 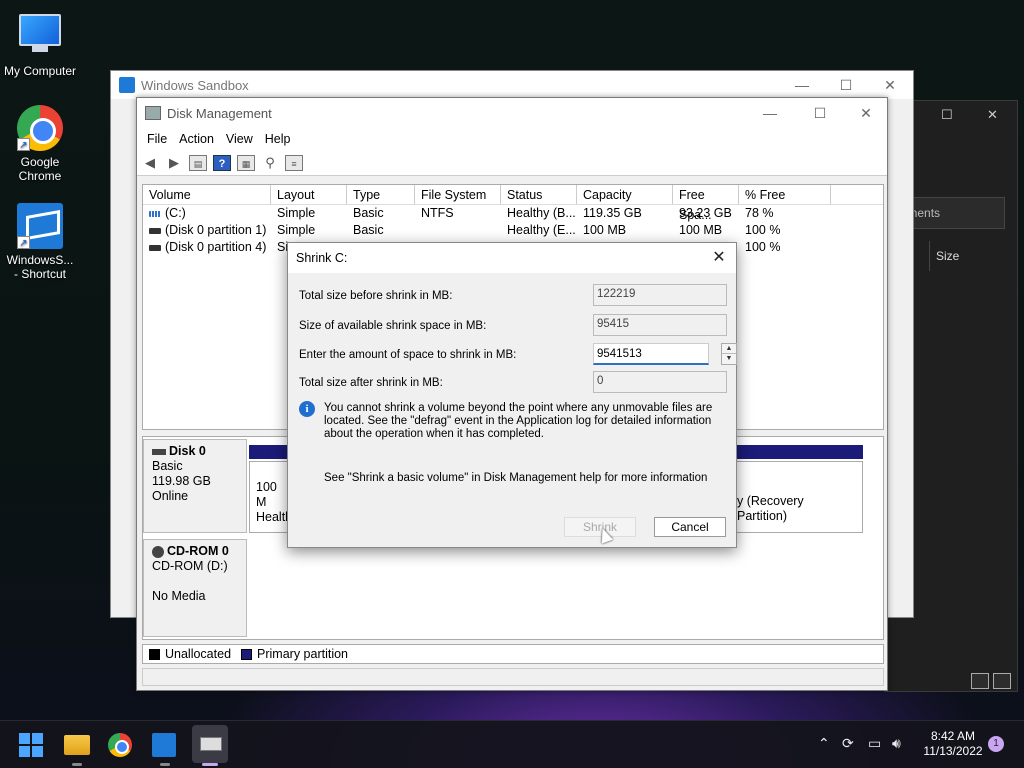 What do you see at coordinates (705, 213) in the screenshot?
I see `cell-free-space: 93.23 GB` at bounding box center [705, 213].